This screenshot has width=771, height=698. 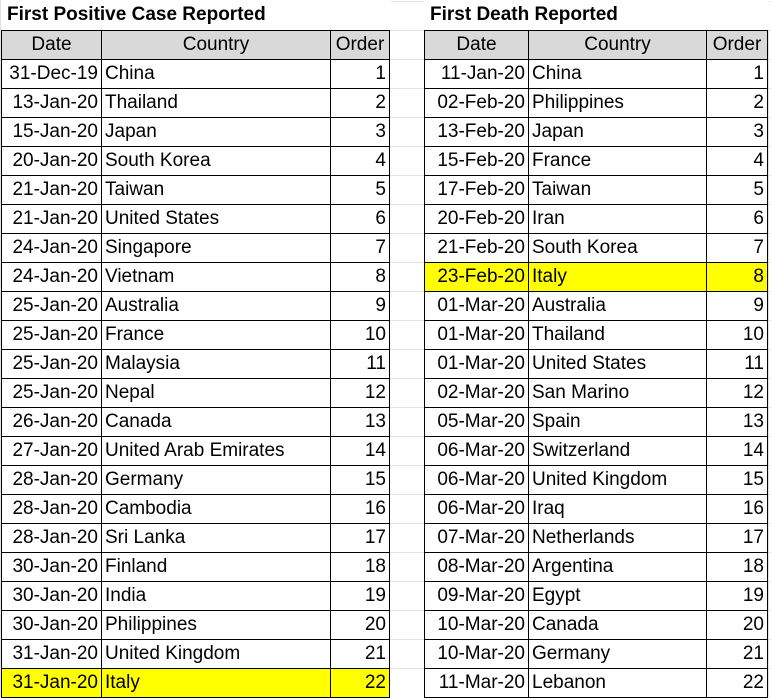 What do you see at coordinates (617, 538) in the screenshot?
I see `country-cell: Netherlands` at bounding box center [617, 538].